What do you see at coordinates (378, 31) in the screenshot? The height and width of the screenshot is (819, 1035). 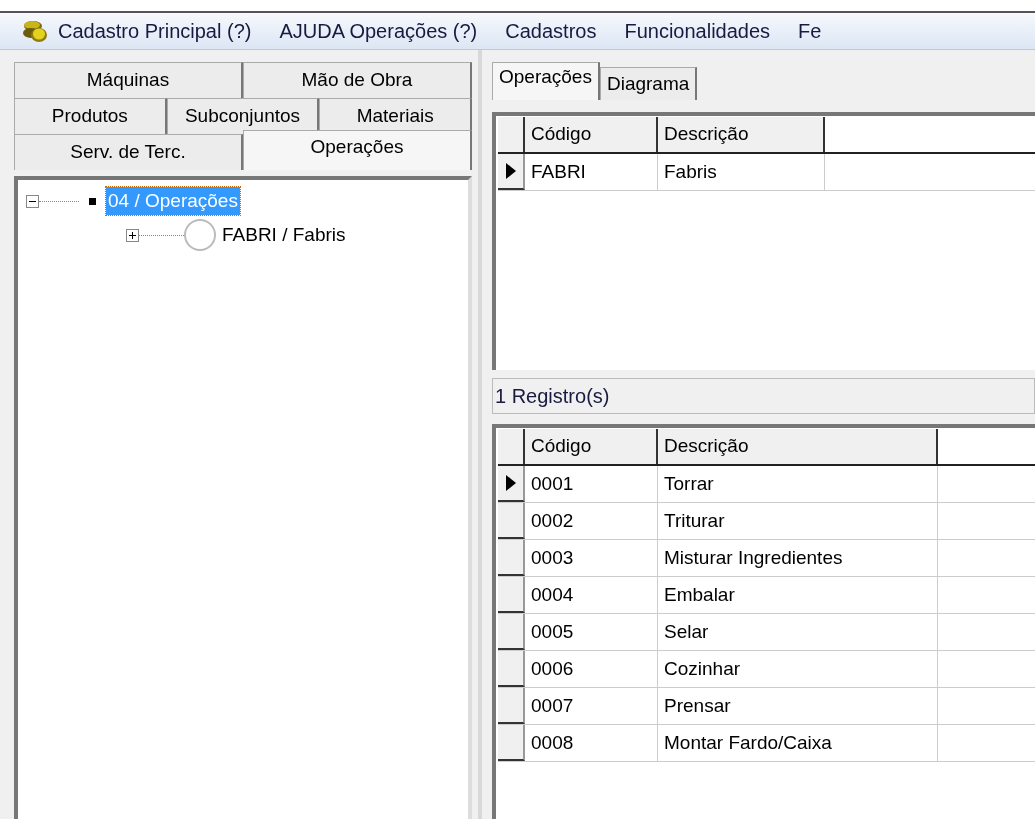 I see `menu-item: AJUDA Operações (?)` at bounding box center [378, 31].